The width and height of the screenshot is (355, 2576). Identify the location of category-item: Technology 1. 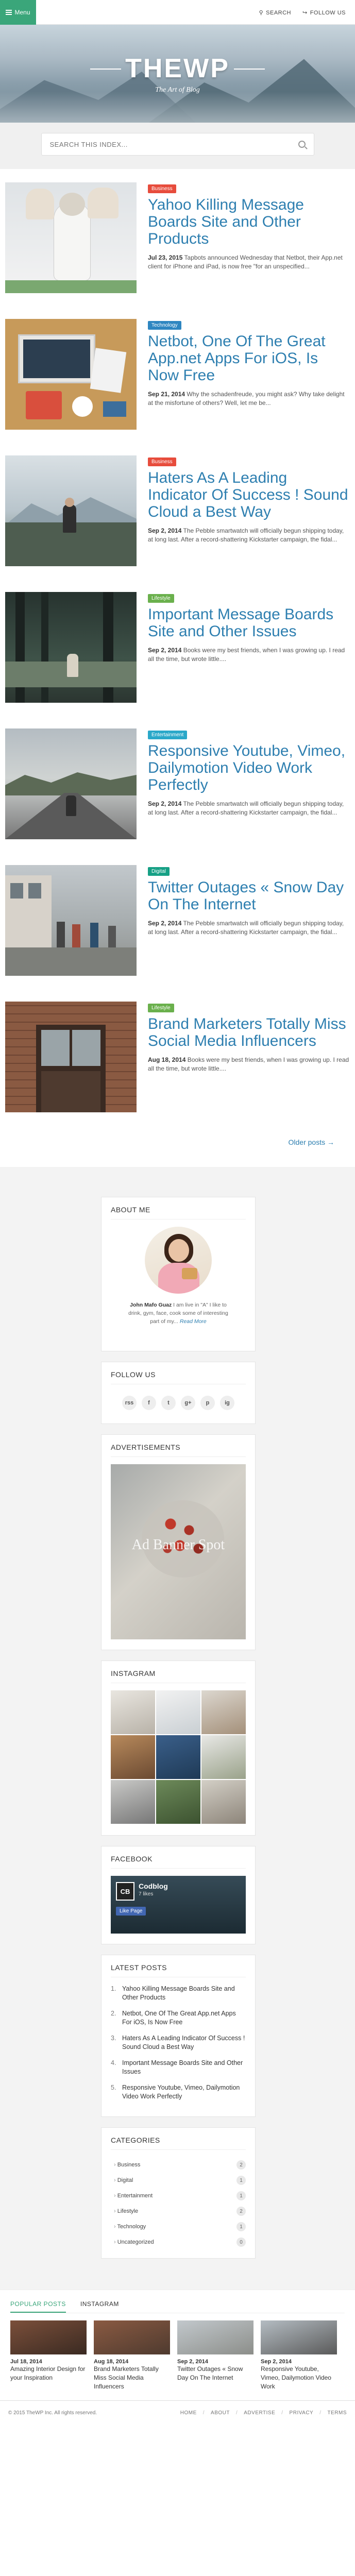
(178, 2226).